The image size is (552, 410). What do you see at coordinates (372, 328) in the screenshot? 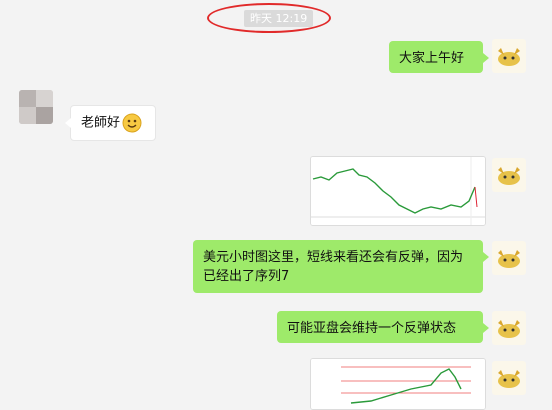
I see `message-text: 可能亚盘会维持一个反弹状态` at bounding box center [372, 328].